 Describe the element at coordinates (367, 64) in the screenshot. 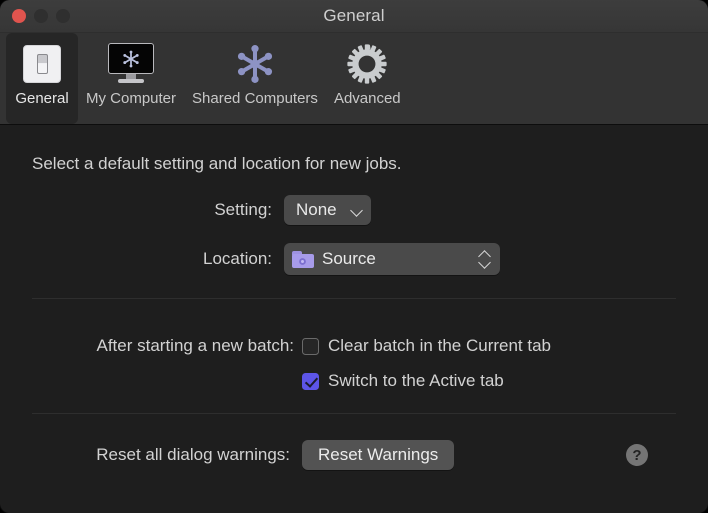

I see `gear-icon` at that location.